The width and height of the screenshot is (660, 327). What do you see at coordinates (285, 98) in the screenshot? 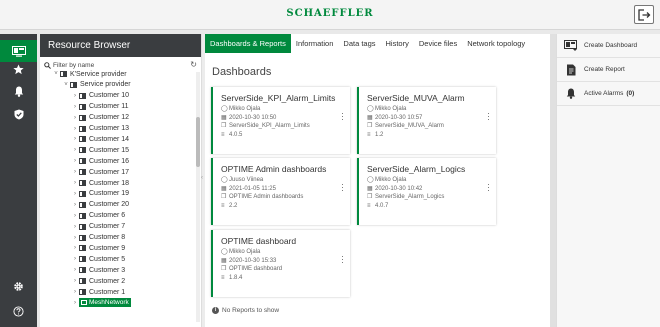
I see `dashboard-card-title: ServerSide_KPI_Alarm_Limits` at bounding box center [285, 98].